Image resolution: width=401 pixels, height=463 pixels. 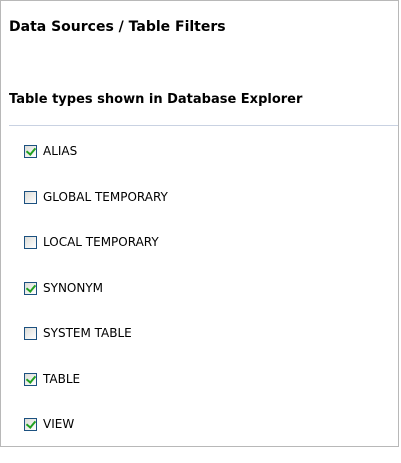 I want to click on table-type-synonym: SYNONYM, so click(x=96, y=288).